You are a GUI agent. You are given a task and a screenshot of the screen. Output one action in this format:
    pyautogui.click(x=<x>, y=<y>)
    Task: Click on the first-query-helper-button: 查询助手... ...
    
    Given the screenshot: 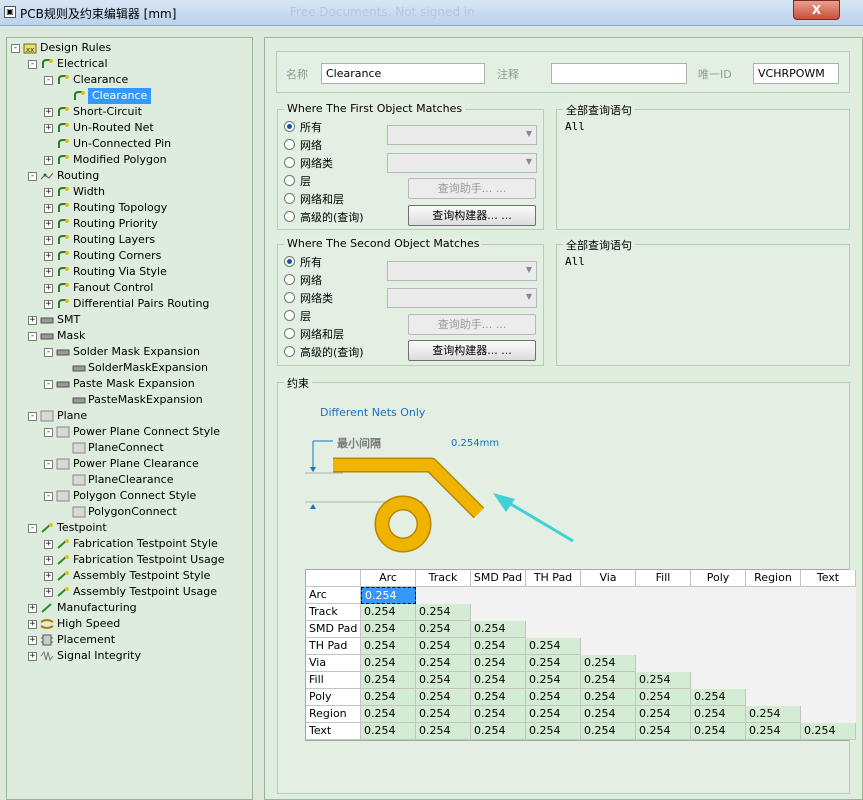 What is the action you would take?
    pyautogui.click(x=472, y=188)
    